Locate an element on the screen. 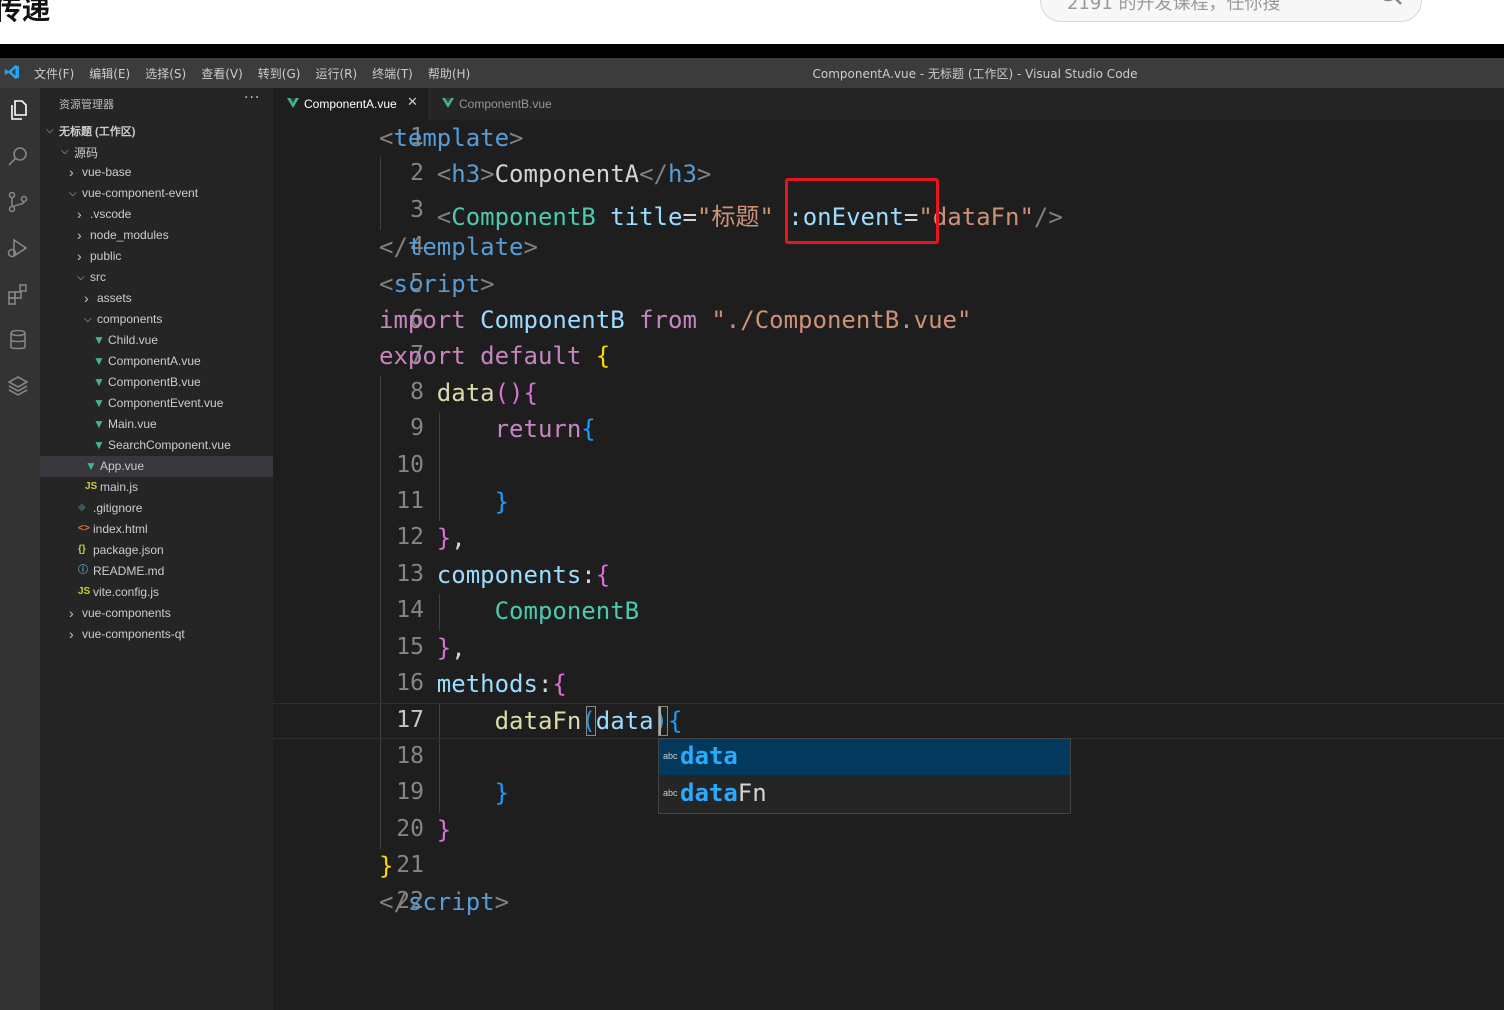 This screenshot has height=1010, width=1504. tree-item: ▼ App.vue is located at coordinates (156, 466).